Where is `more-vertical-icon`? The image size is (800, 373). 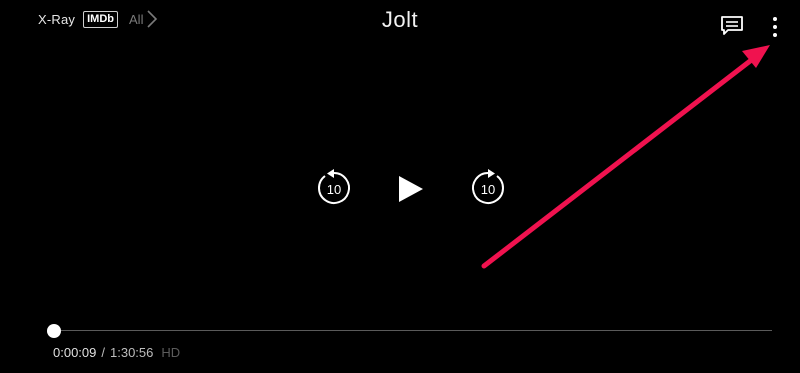 more-vertical-icon is located at coordinates (775, 27).